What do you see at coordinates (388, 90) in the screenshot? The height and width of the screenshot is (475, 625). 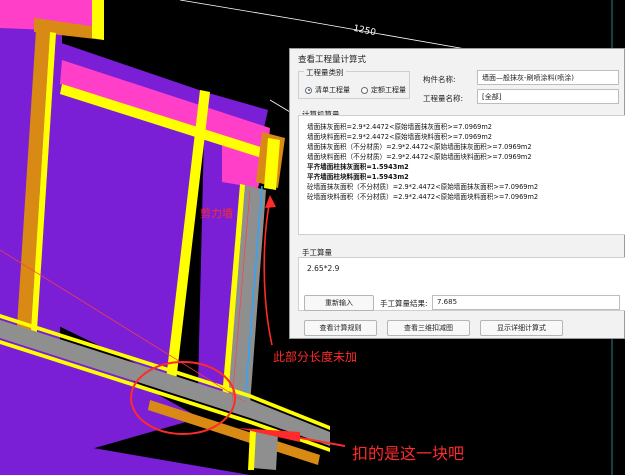 I see `radio-norm-quantity-label: 定额工程量` at bounding box center [388, 90].